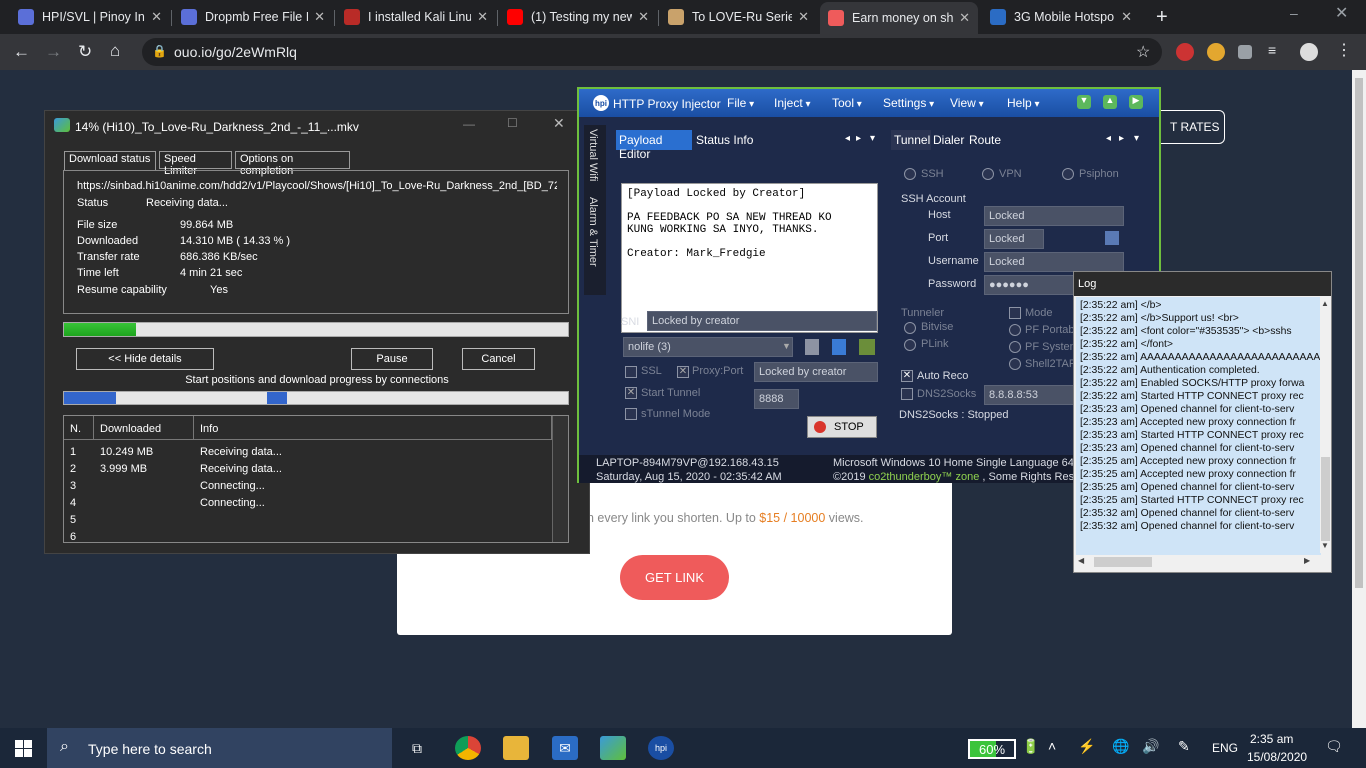 This screenshot has height=768, width=1366. What do you see at coordinates (1277, 757) in the screenshot?
I see `clock-date: 15/08/2020` at bounding box center [1277, 757].